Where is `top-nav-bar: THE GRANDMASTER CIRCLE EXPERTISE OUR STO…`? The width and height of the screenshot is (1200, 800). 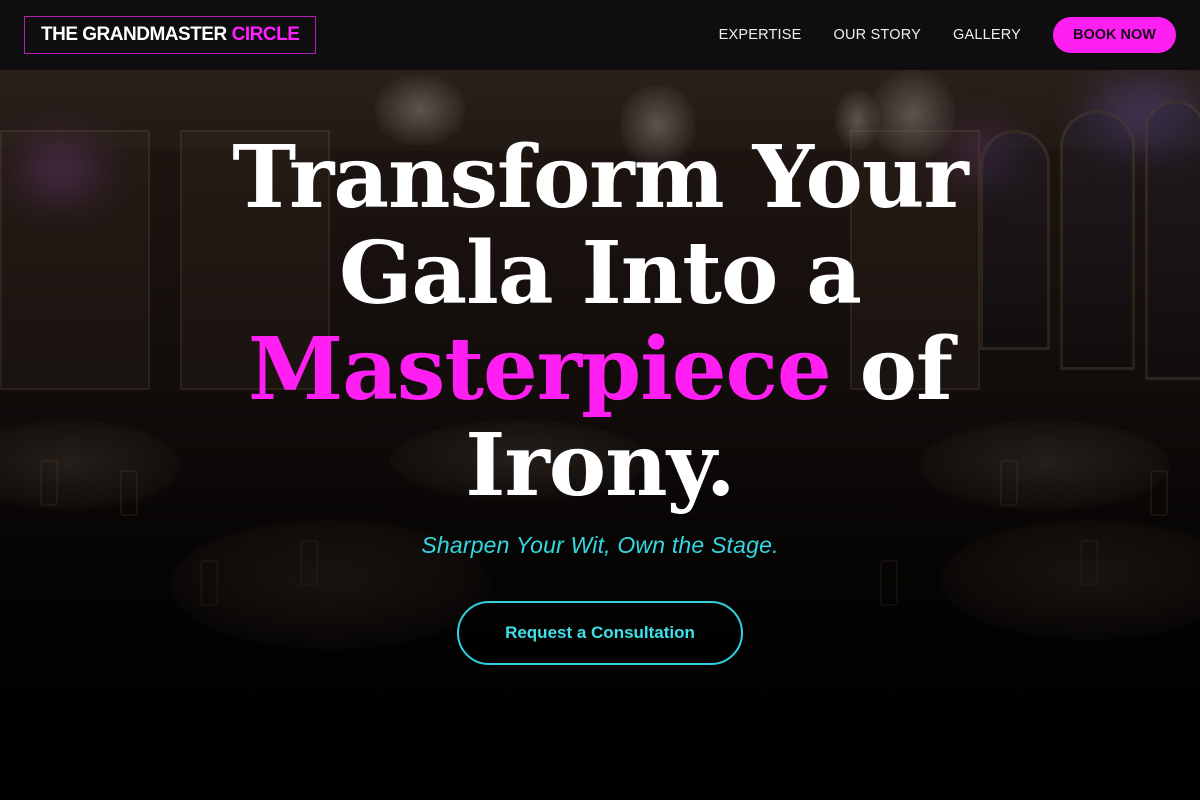
top-nav-bar: THE GRANDMASTER CIRCLE EXPERTISE OUR STO… is located at coordinates (600, 35).